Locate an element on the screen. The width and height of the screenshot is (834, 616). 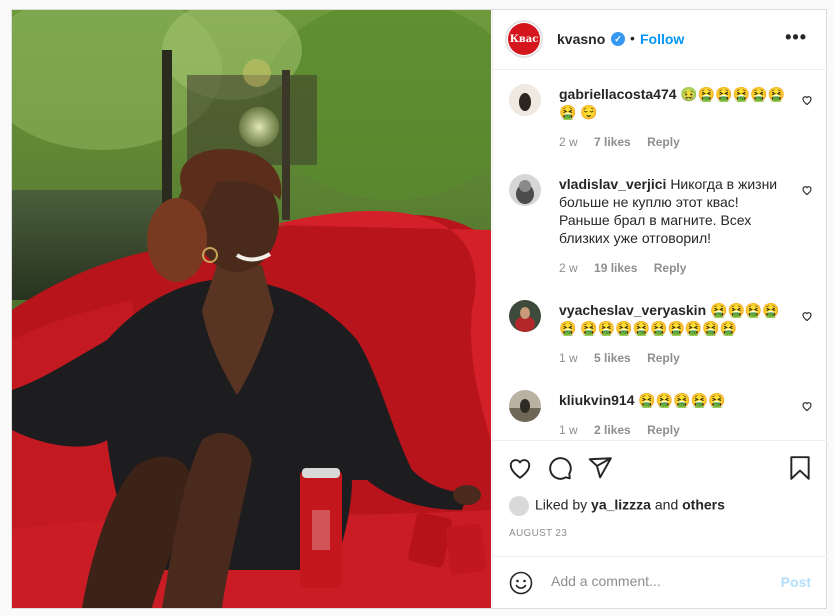
likes-summary: Liked by ya_lizzza and others is located at coordinates (617, 506).